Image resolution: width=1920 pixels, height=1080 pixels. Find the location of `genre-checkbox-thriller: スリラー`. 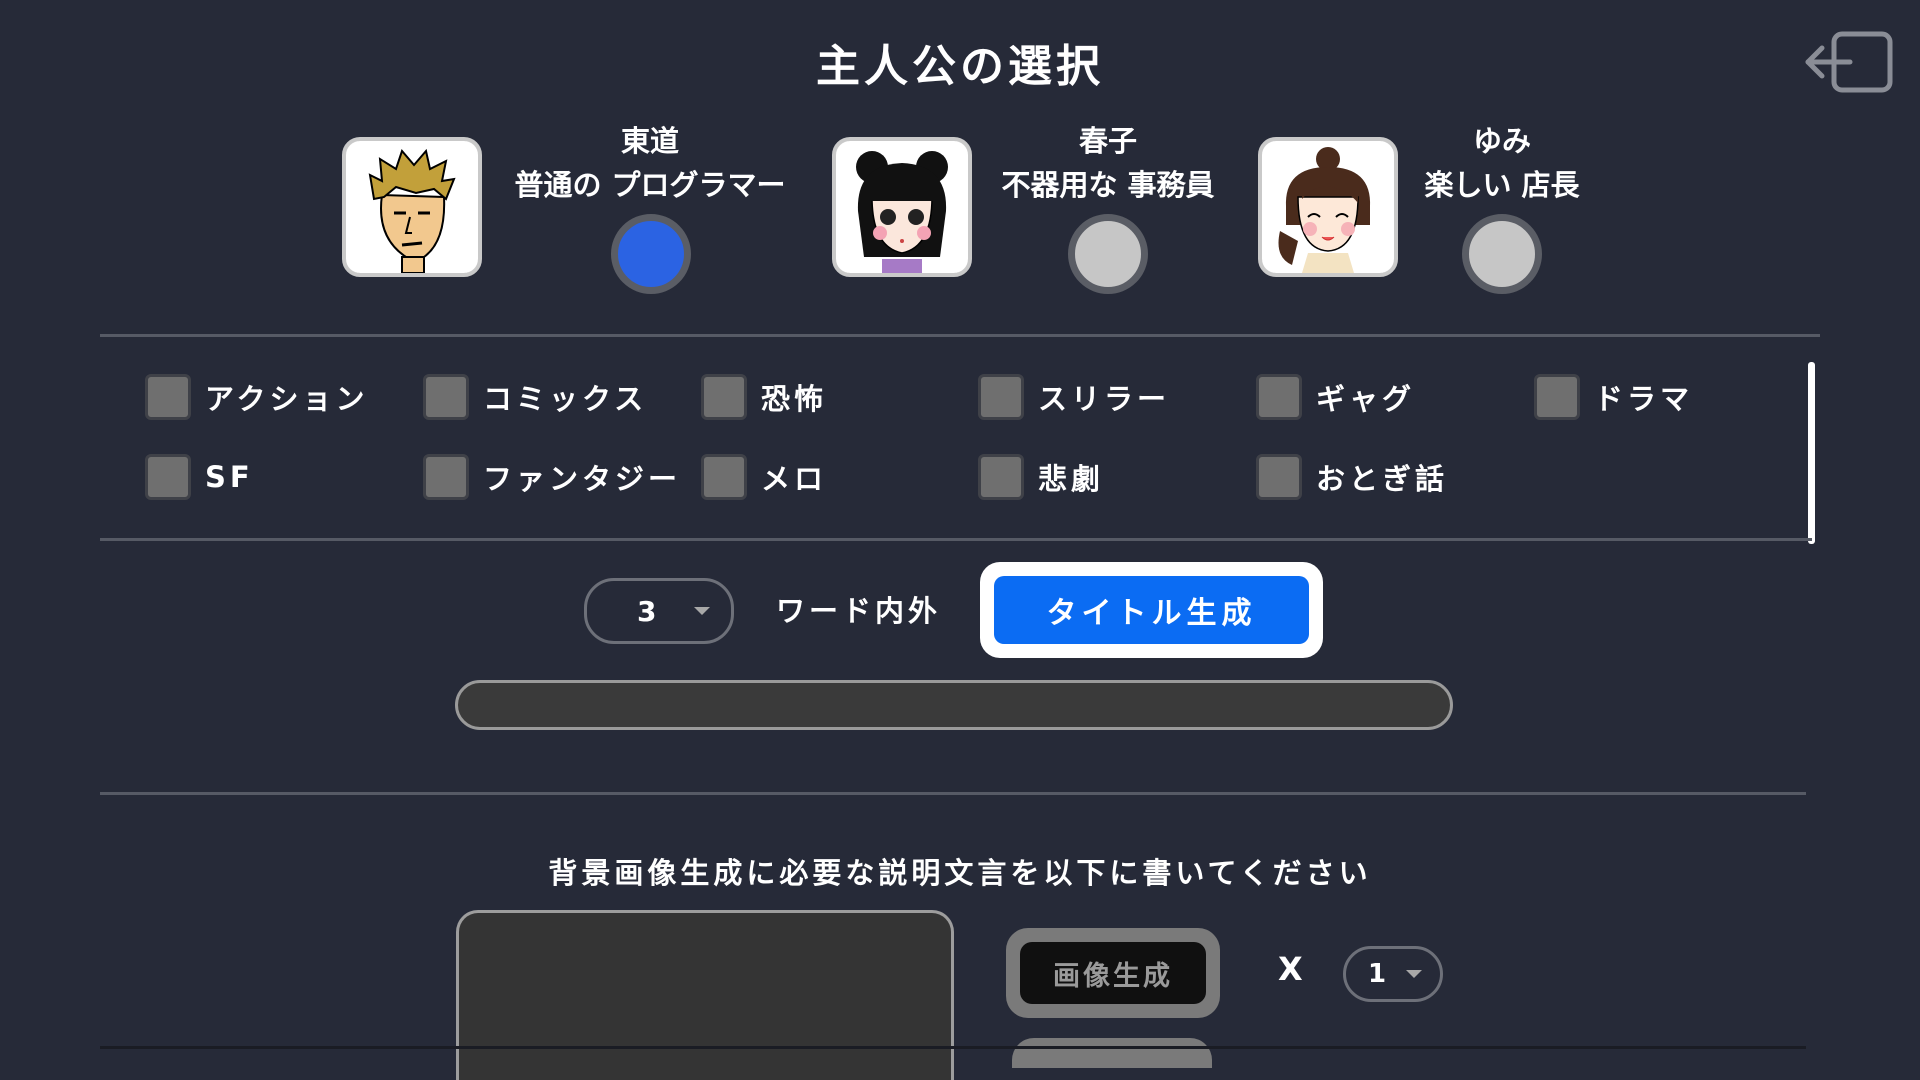

genre-checkbox-thriller: スリラー is located at coordinates (1074, 397).